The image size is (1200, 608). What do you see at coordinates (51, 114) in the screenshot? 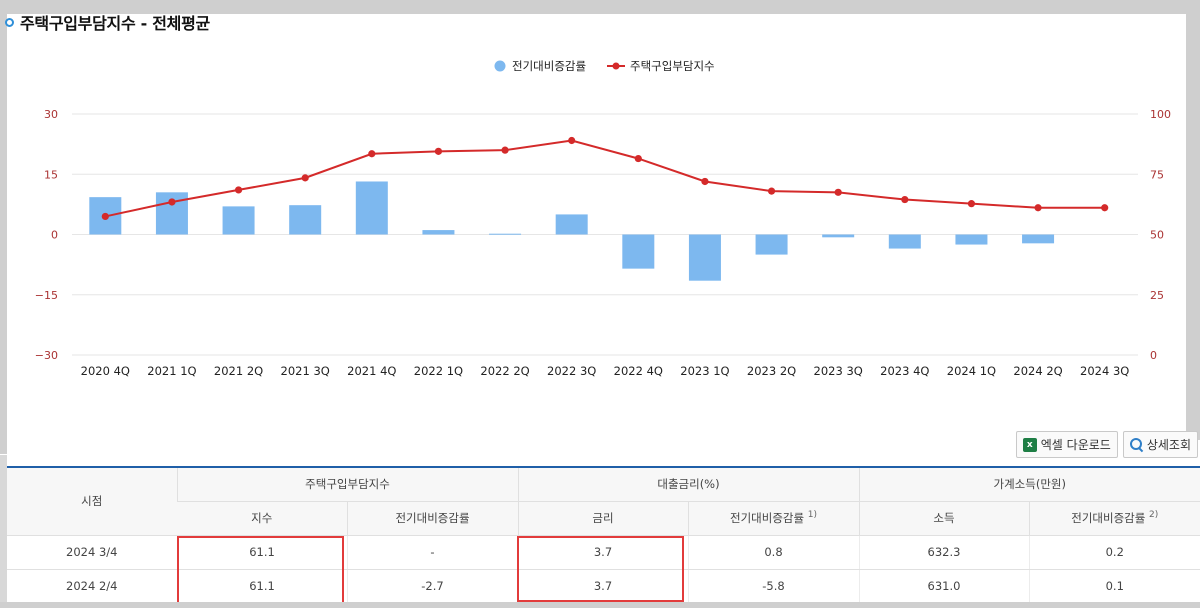
I see `y-left-tick-label: 30` at bounding box center [51, 114].